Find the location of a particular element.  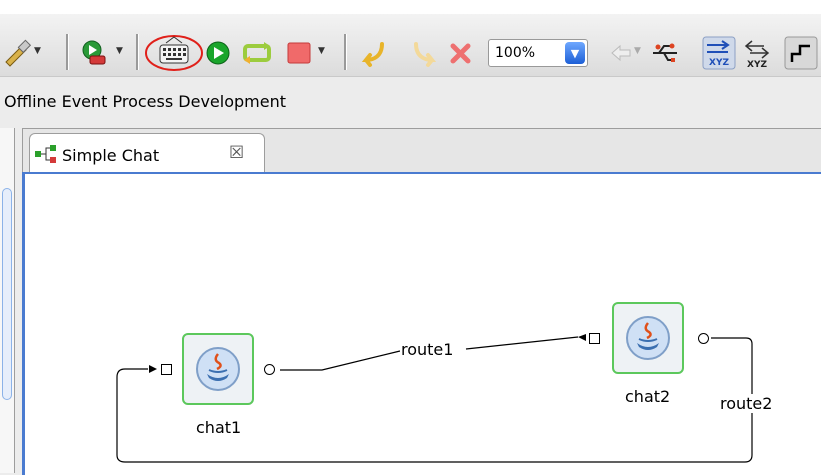

back-dropdown-icon: ▼ is located at coordinates (637, 51).